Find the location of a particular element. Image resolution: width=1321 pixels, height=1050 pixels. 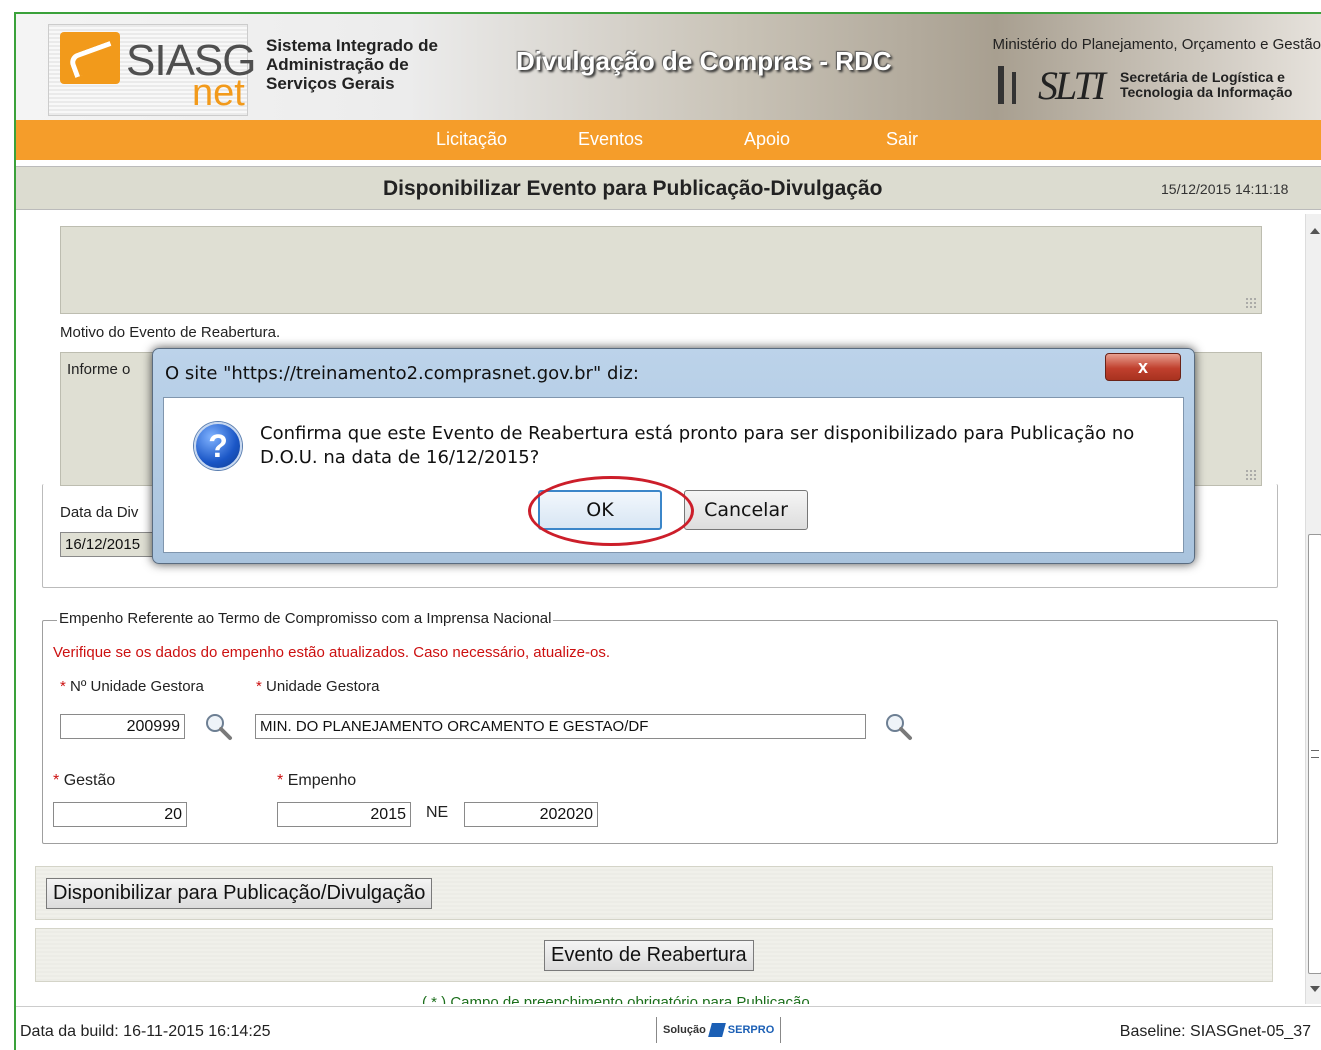

ok-button: OK is located at coordinates (600, 510).